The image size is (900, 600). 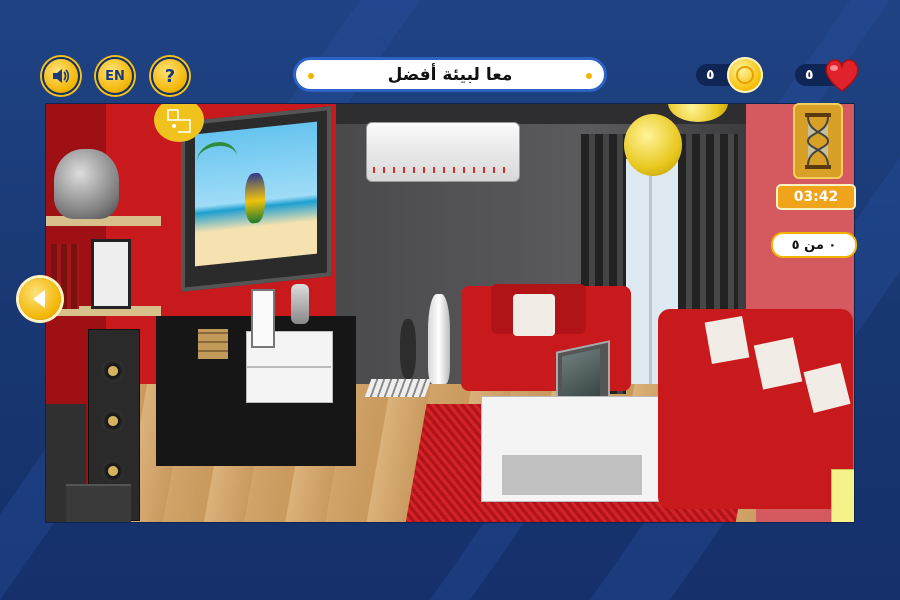 I want to click on pendant-lamp, so click(x=653, y=145).